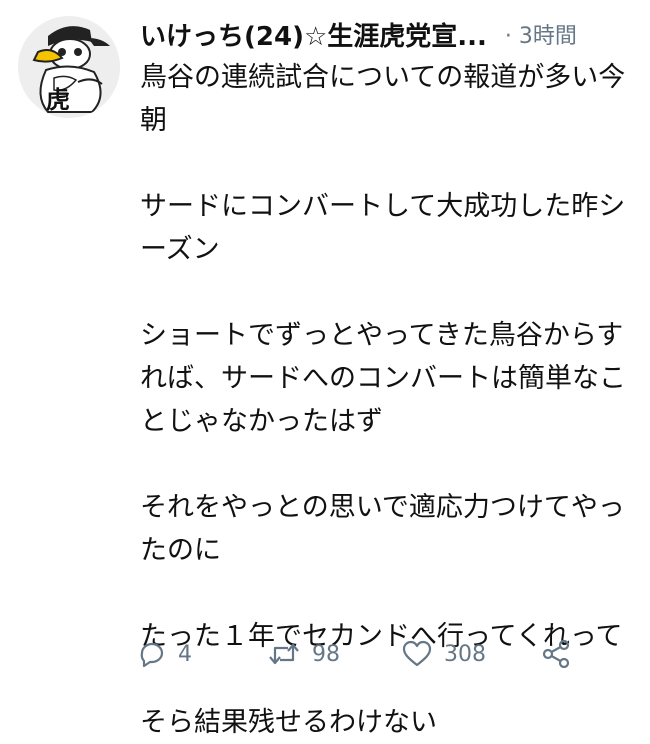 The image size is (650, 744). What do you see at coordinates (288, 722) in the screenshot?
I see `tweet-paragraph: そら結果残せるわけない` at bounding box center [288, 722].